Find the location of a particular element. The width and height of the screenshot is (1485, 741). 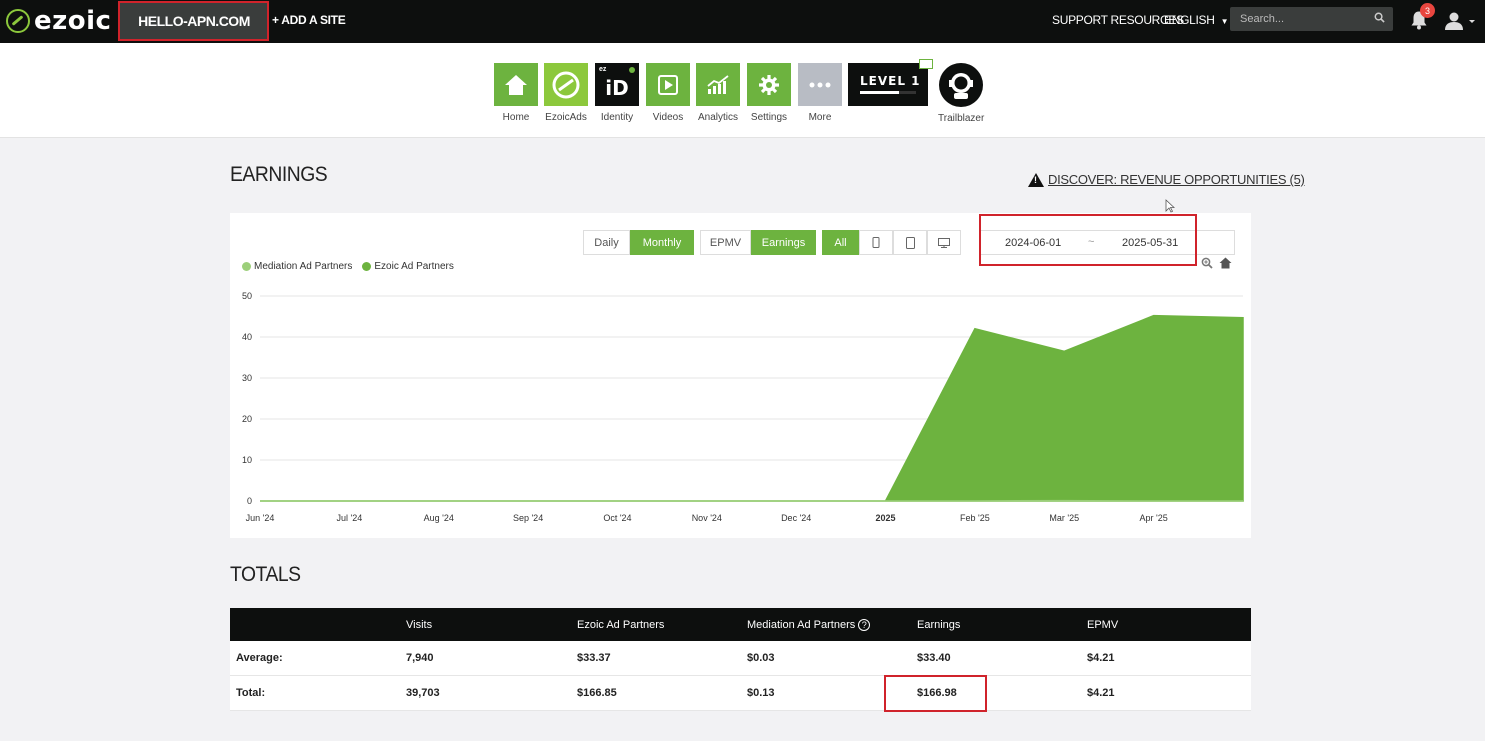

nav-ezoicads: EzoicAds is located at coordinates (566, 93).